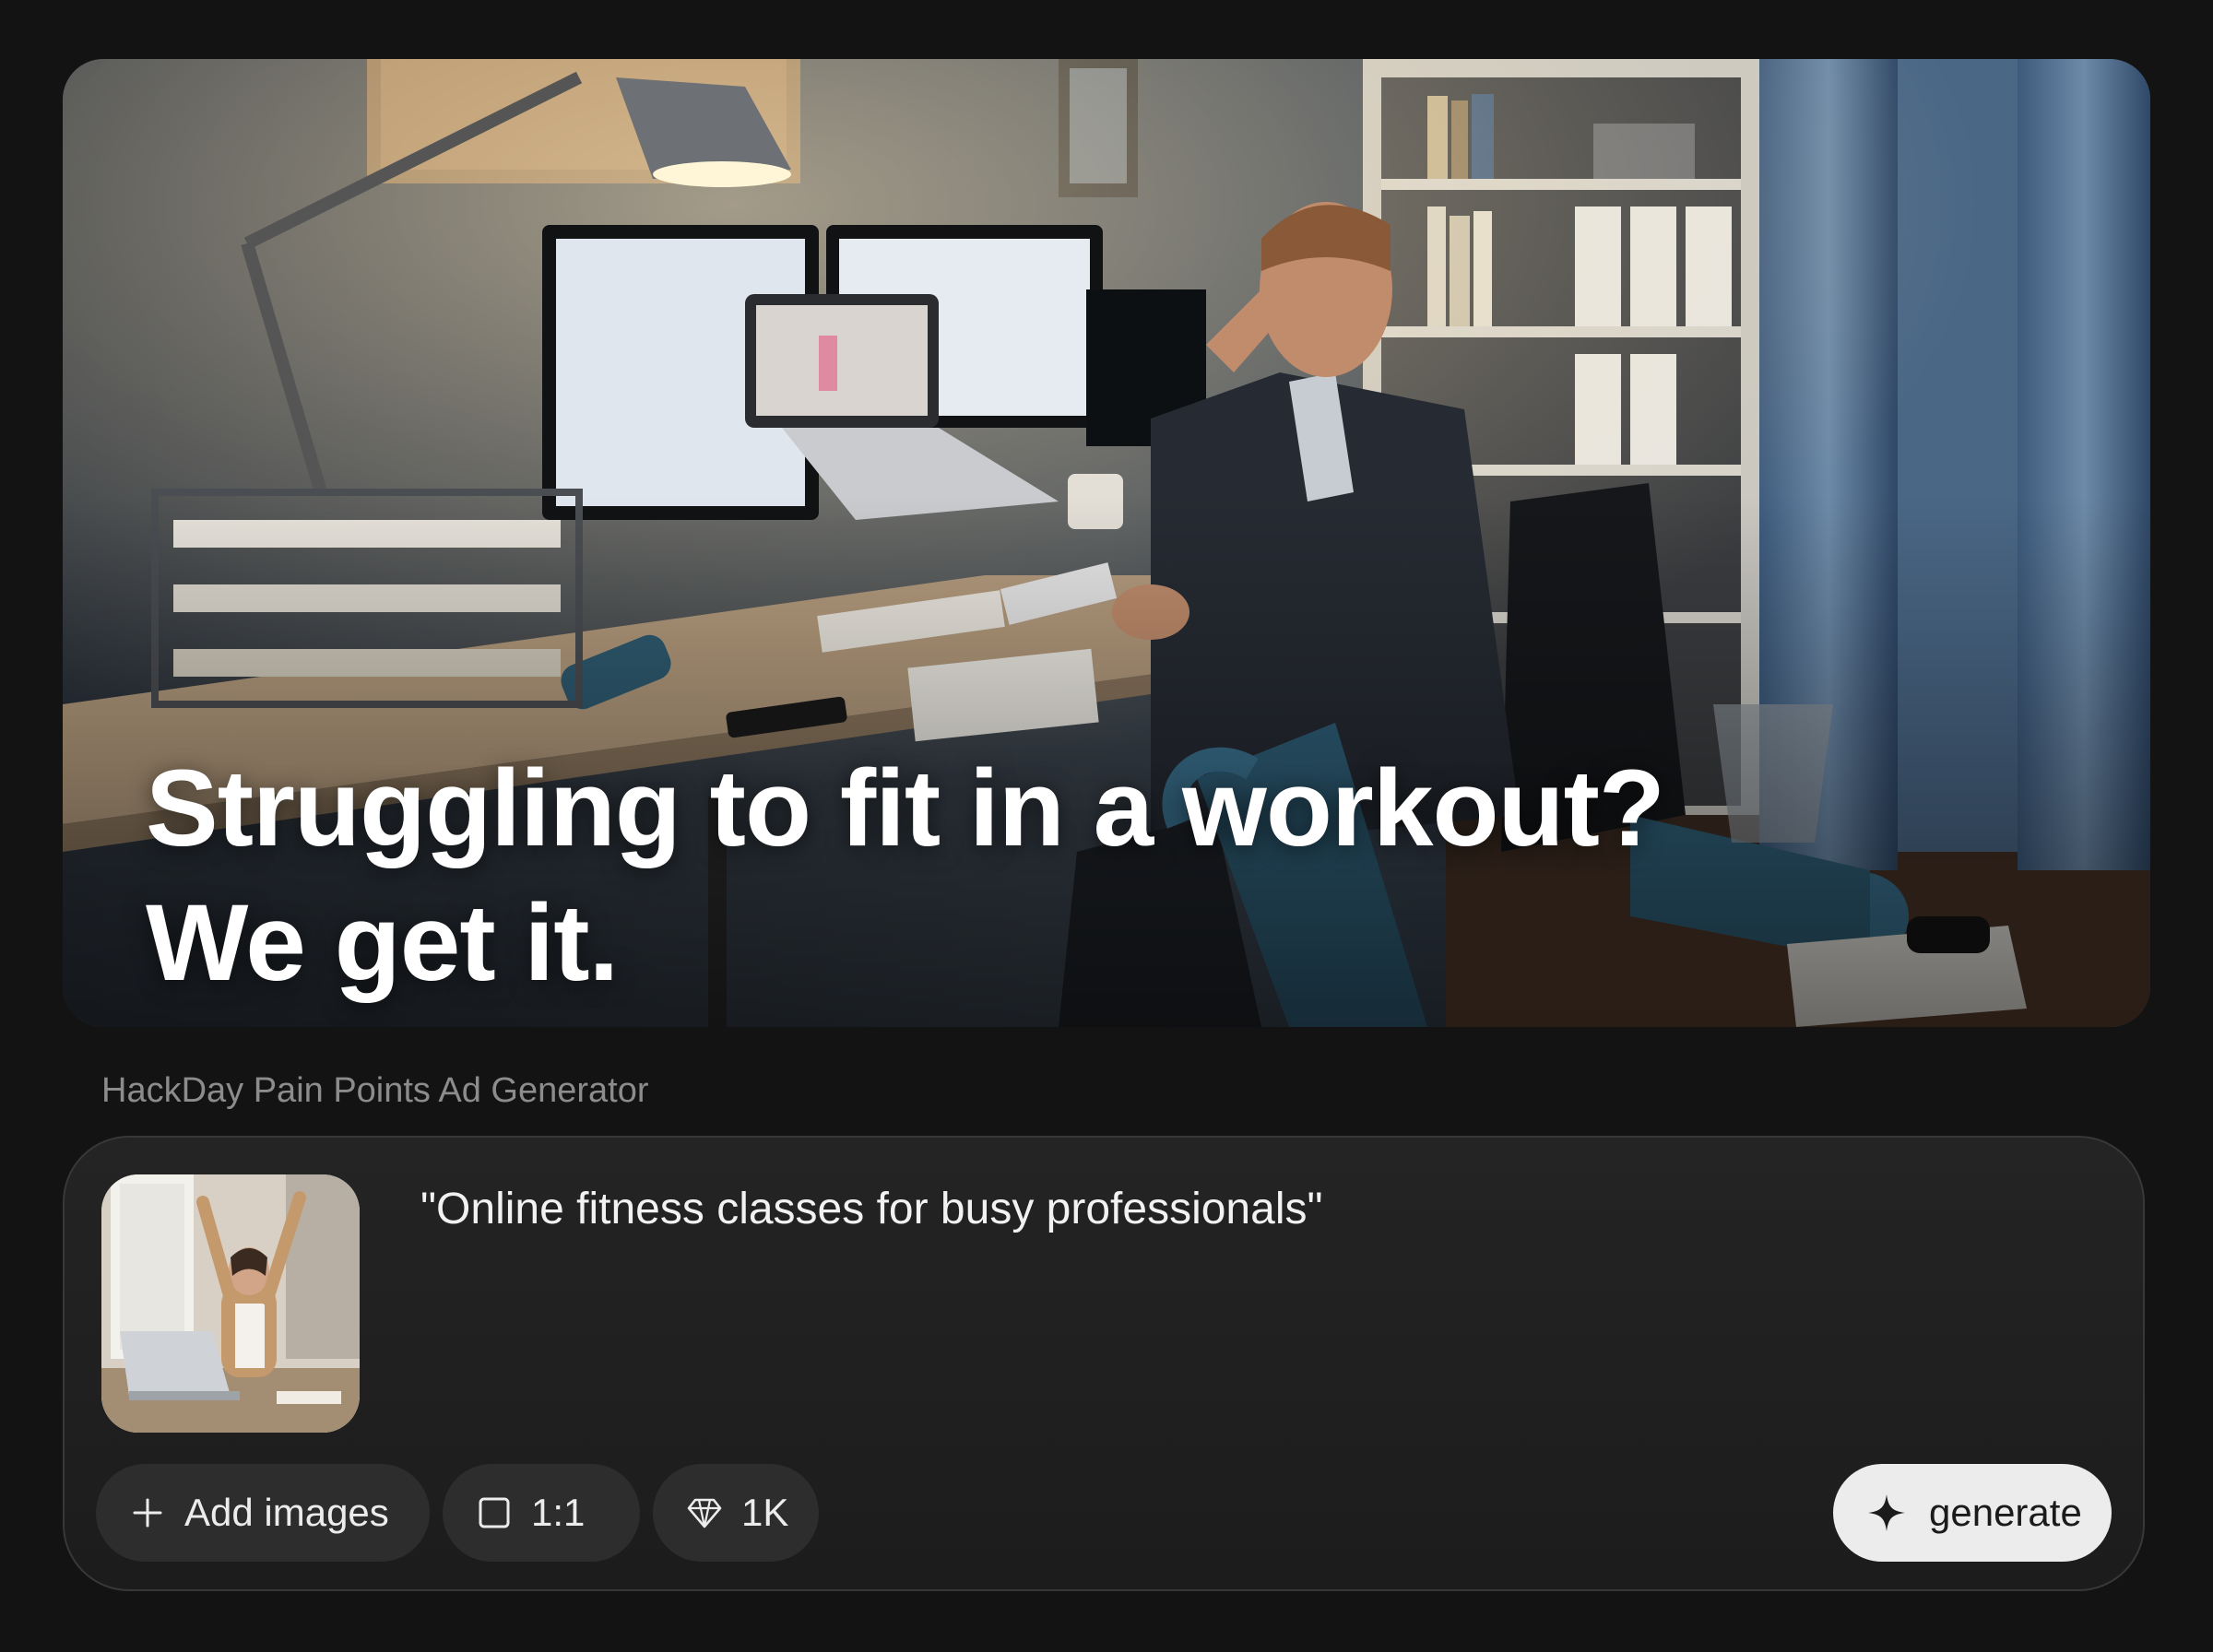 The height and width of the screenshot is (1652, 2213). I want to click on square-icon, so click(494, 1512).